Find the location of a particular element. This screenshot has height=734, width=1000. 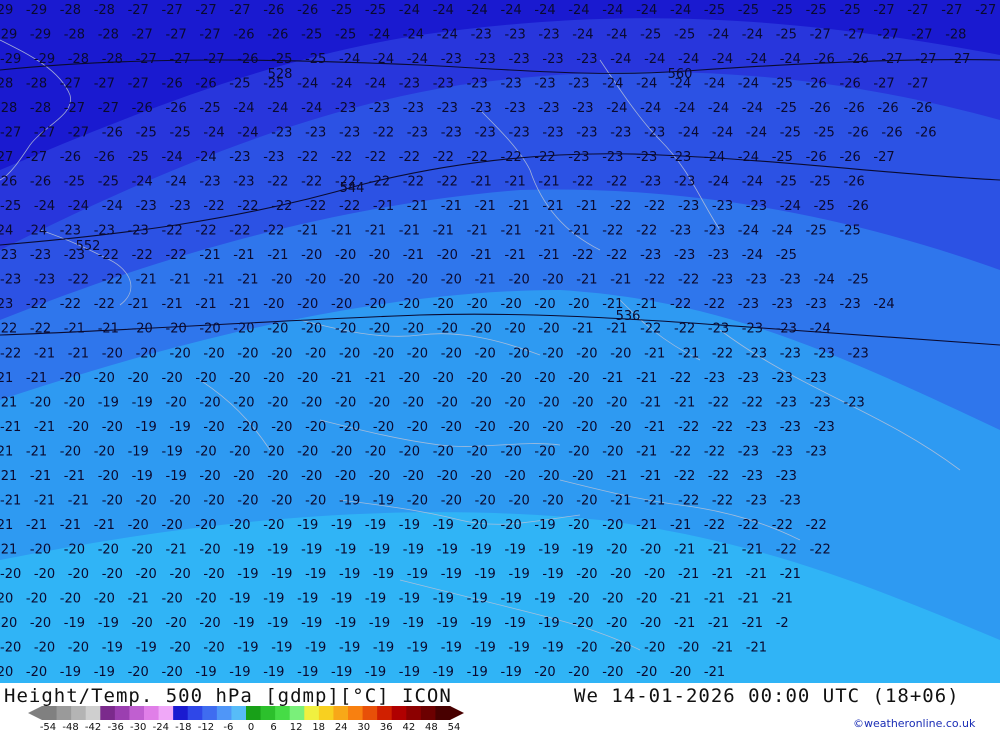

scale-arrow-left is located at coordinates (35, 713).